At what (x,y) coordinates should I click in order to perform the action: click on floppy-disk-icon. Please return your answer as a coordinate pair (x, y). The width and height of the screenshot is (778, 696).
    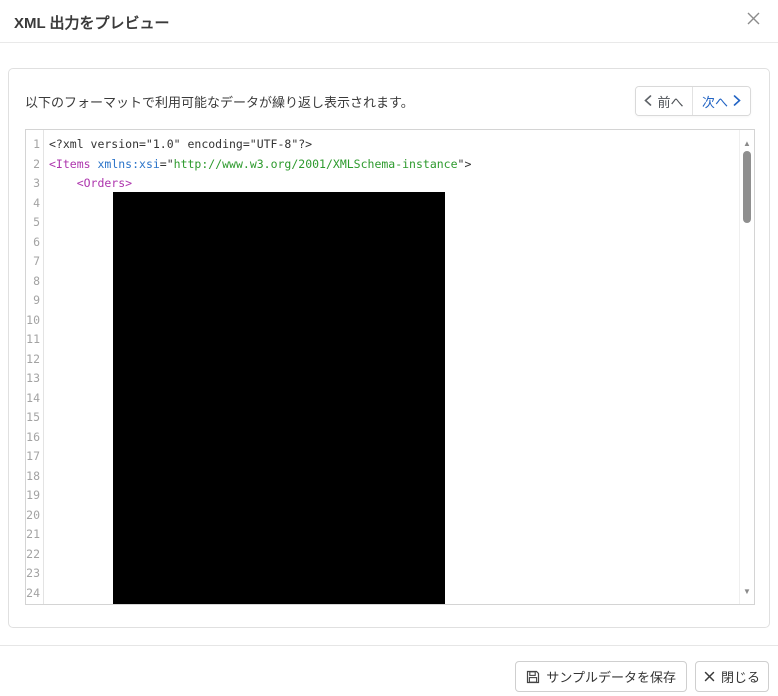
    Looking at the image, I should click on (533, 677).